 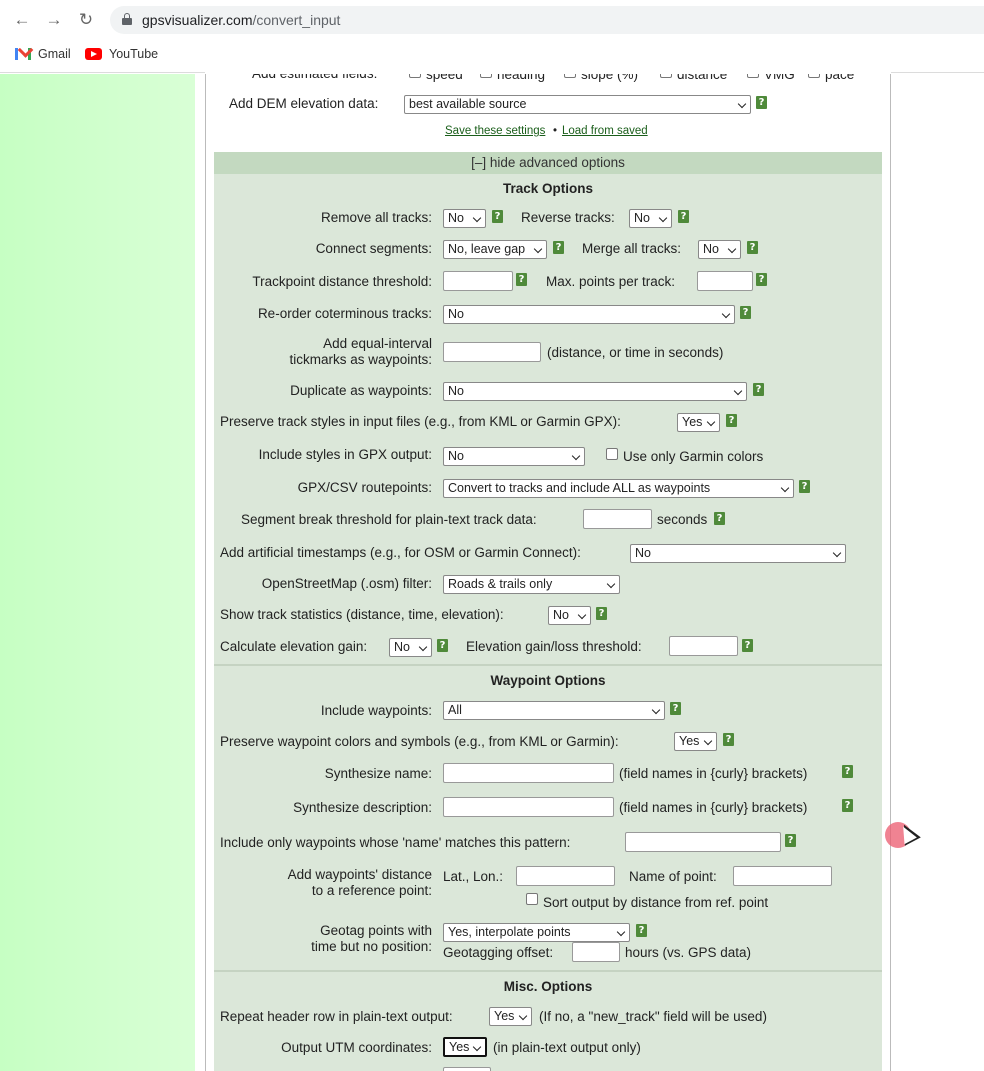 What do you see at coordinates (86, 20) in the screenshot?
I see `reload-icon: ↻` at bounding box center [86, 20].